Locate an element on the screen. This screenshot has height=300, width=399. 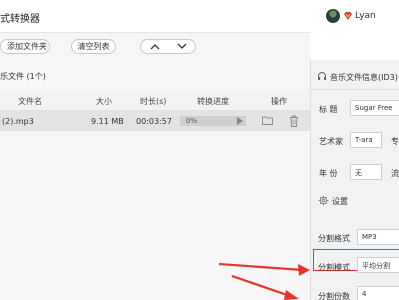
delete-icon is located at coordinates (294, 121).